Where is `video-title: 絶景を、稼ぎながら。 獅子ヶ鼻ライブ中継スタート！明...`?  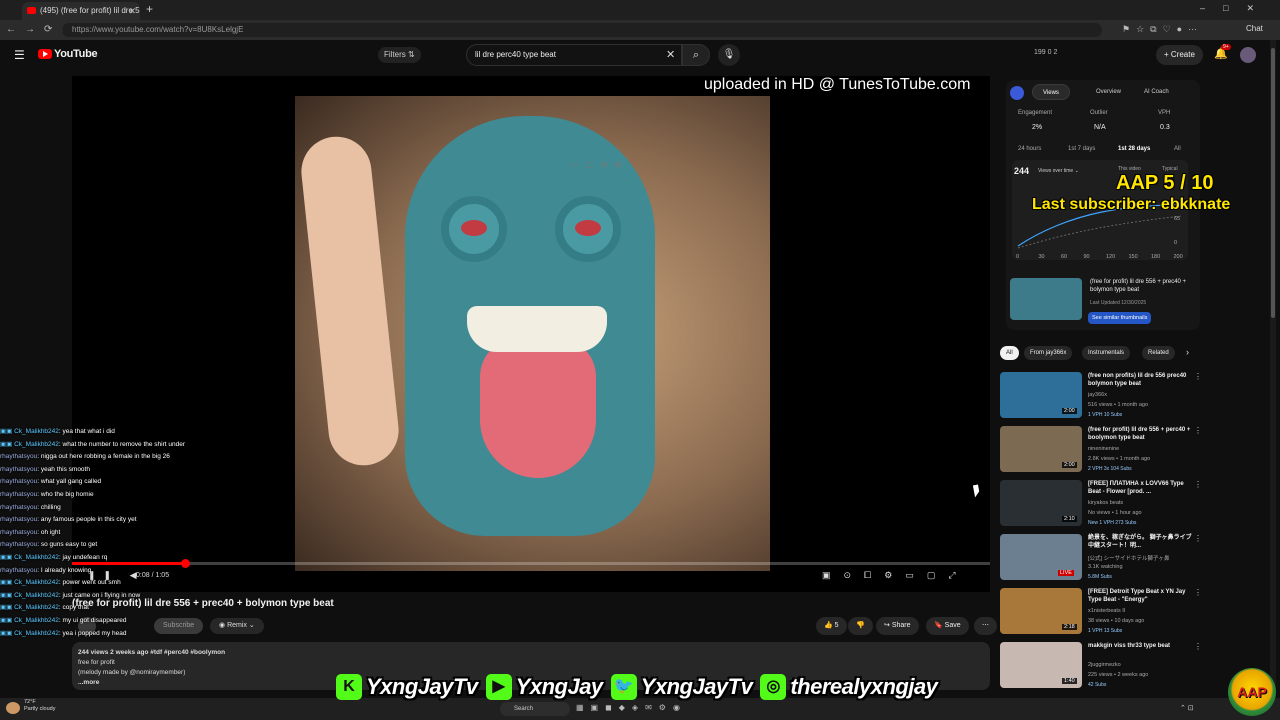 video-title: 絶景を、稼ぎながら。 獅子ヶ鼻ライブ中継スタート！明... is located at coordinates (1140, 542).